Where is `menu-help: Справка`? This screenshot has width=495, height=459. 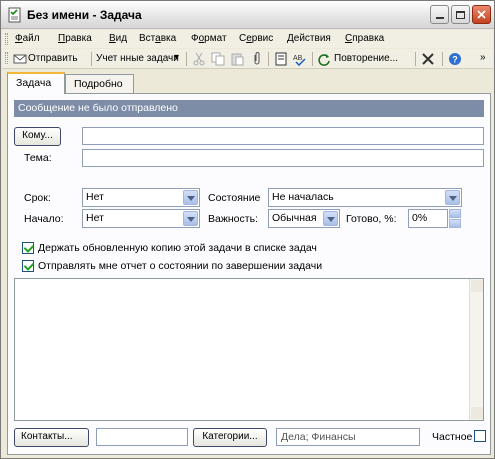 menu-help: Справка is located at coordinates (364, 38).